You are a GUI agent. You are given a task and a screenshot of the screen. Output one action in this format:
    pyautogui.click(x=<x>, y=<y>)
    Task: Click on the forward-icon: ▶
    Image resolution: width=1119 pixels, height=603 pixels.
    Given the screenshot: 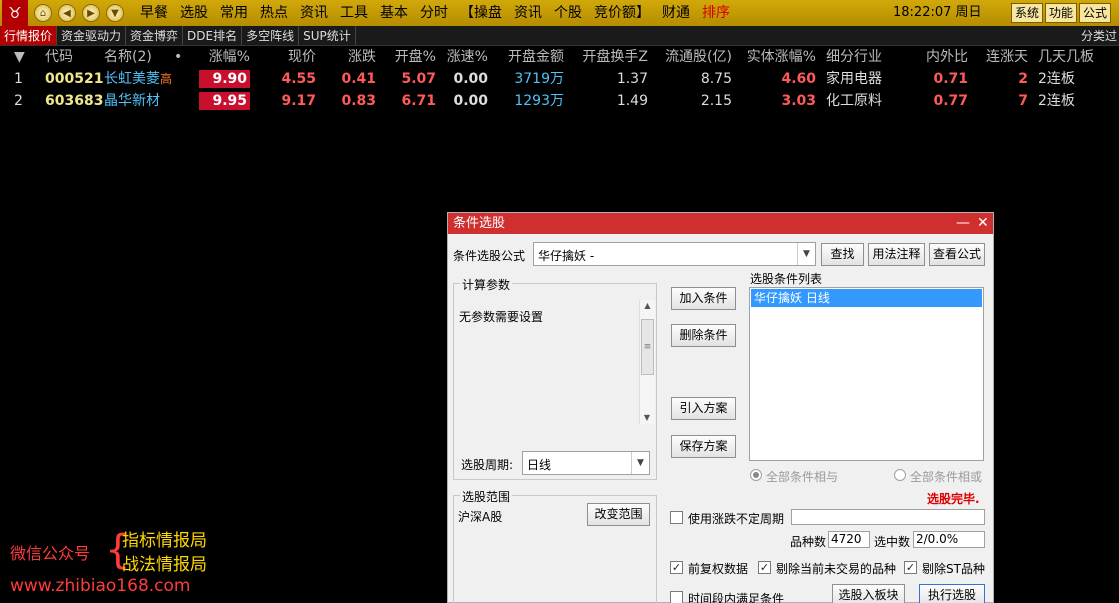 What is the action you would take?
    pyautogui.click(x=91, y=13)
    